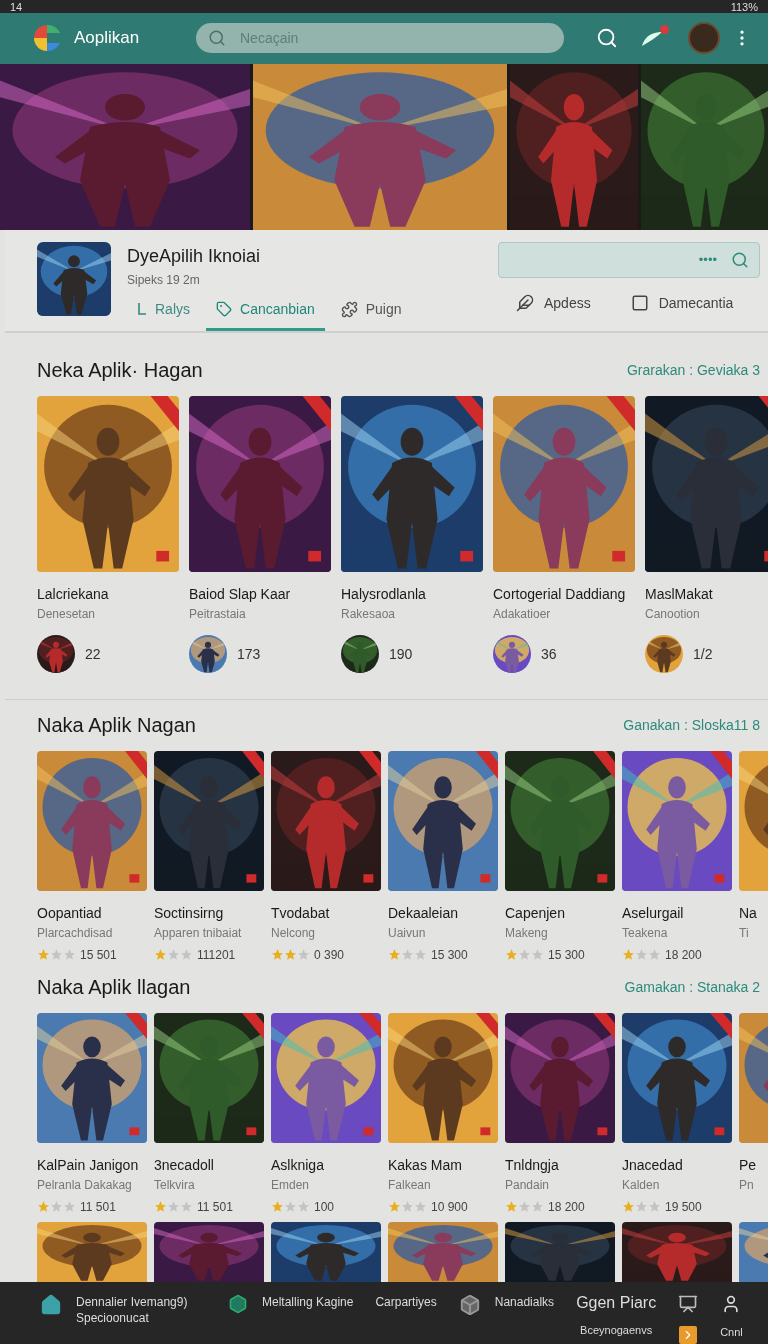  What do you see at coordinates (93, 653) in the screenshot?
I see `count: 22` at bounding box center [93, 653].